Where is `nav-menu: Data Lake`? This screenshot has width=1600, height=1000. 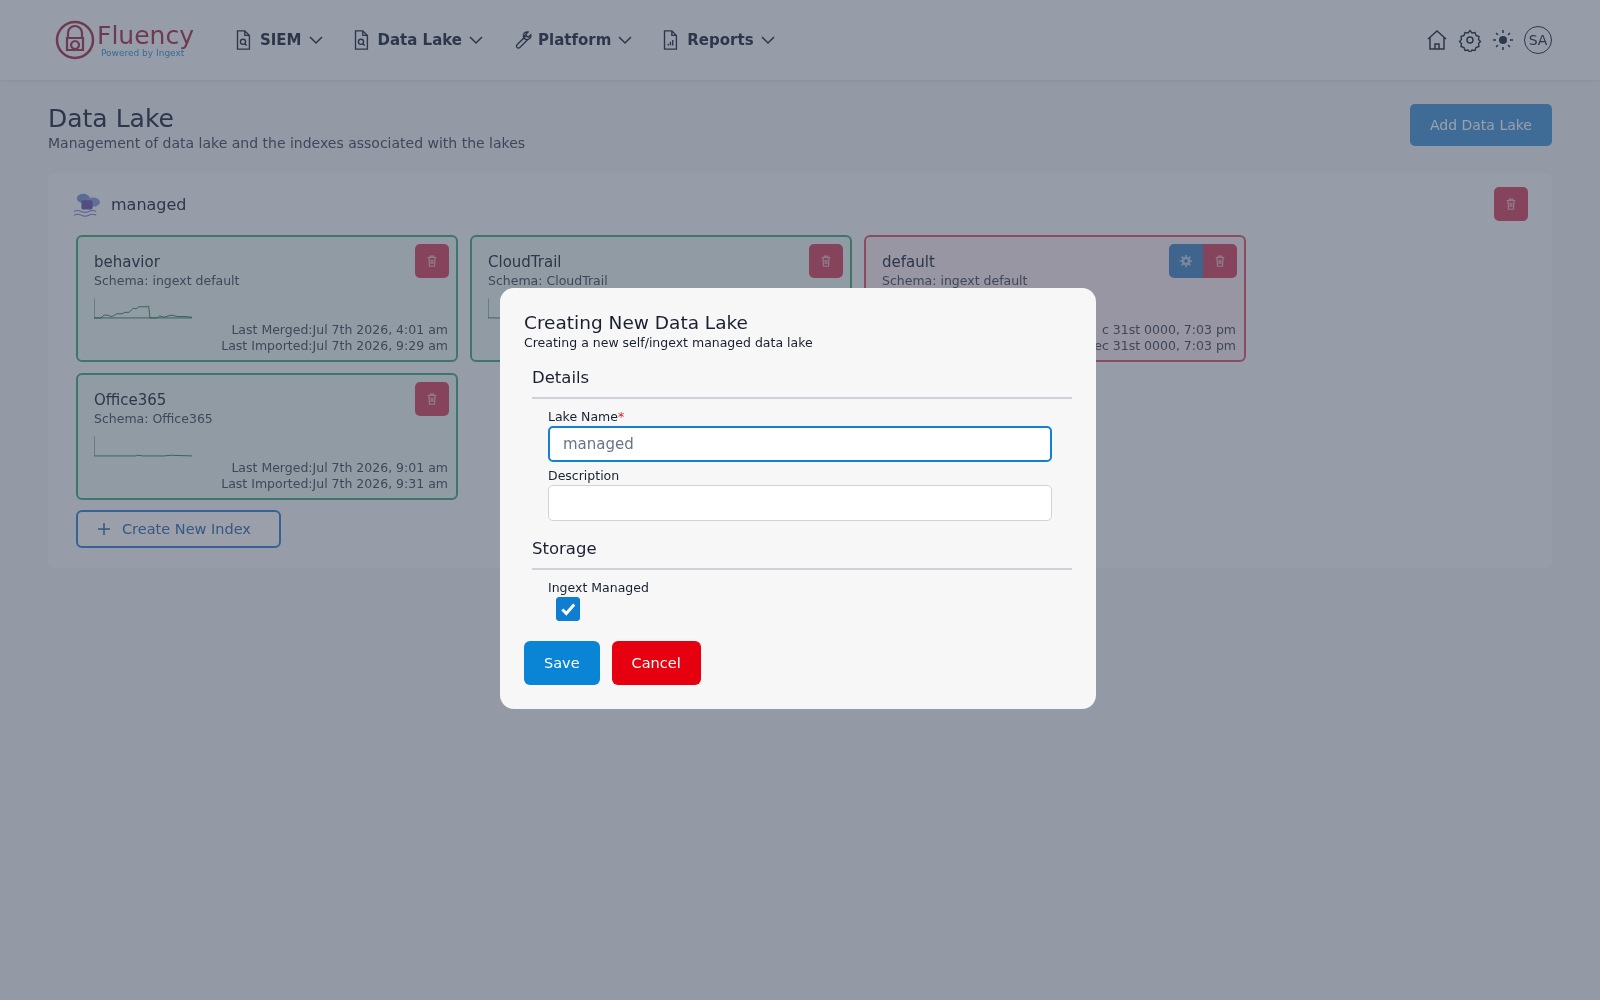
nav-menu: Data Lake is located at coordinates (416, 40).